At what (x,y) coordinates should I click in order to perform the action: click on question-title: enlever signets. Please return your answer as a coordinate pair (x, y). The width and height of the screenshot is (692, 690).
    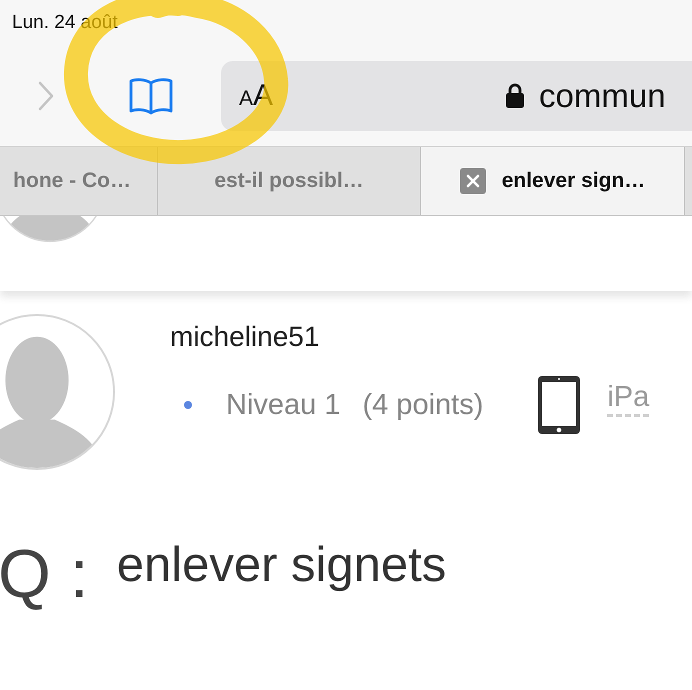
    Looking at the image, I should click on (281, 565).